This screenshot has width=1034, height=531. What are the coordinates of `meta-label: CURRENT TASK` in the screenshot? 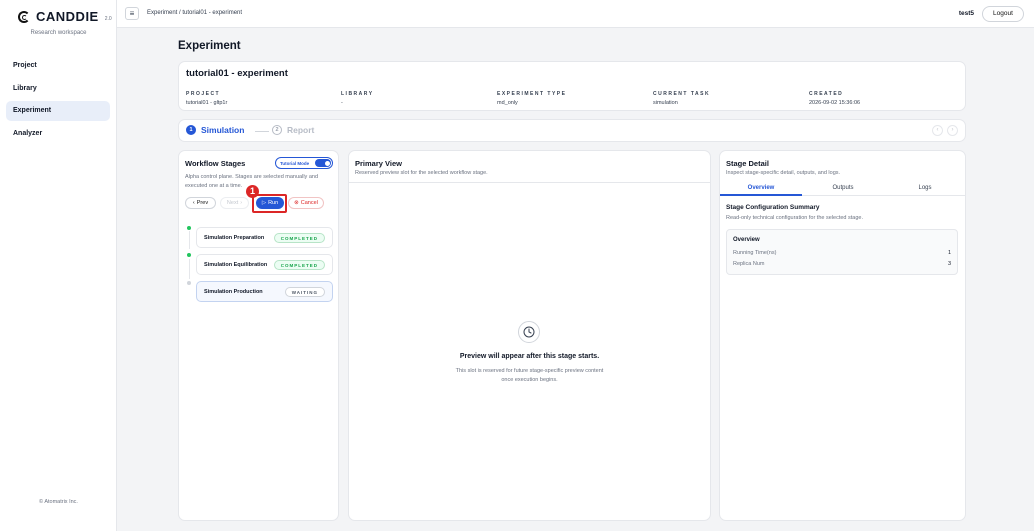 It's located at (682, 94).